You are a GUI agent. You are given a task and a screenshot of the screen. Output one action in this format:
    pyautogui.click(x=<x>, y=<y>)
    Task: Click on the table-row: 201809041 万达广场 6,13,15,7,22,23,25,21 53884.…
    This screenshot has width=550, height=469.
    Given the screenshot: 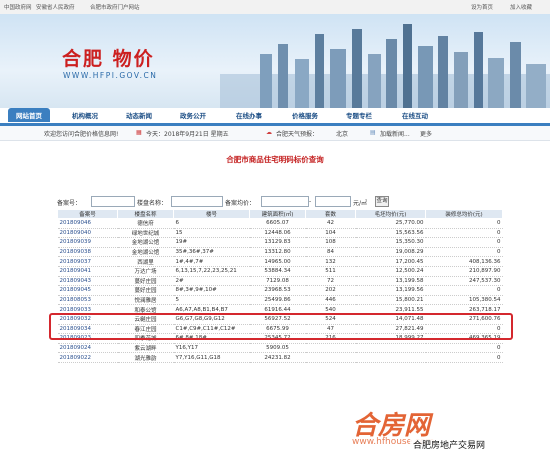 What is the action you would take?
    pyautogui.click(x=280, y=271)
    